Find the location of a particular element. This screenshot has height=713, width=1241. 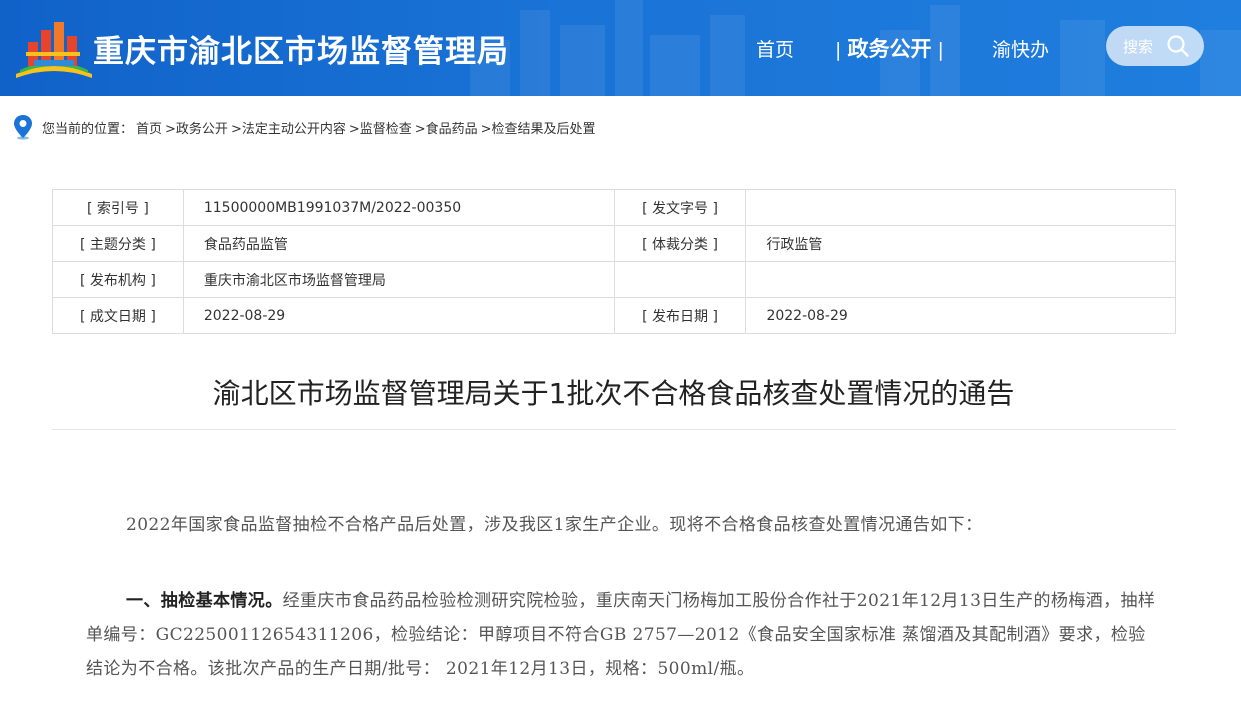

meta-key: [ 主题分类 ] is located at coordinates (118, 243).